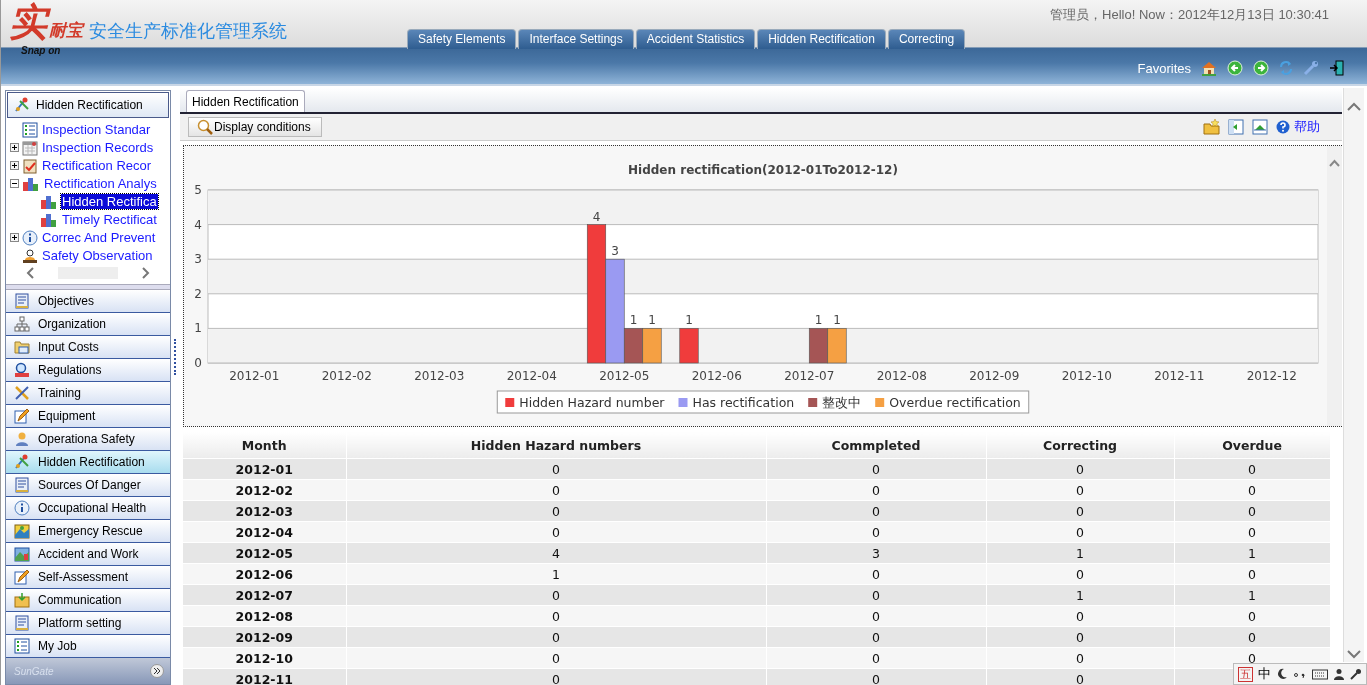 This screenshot has width=1367, height=685. I want to click on table-cell: 2012-09, so click(264, 637).